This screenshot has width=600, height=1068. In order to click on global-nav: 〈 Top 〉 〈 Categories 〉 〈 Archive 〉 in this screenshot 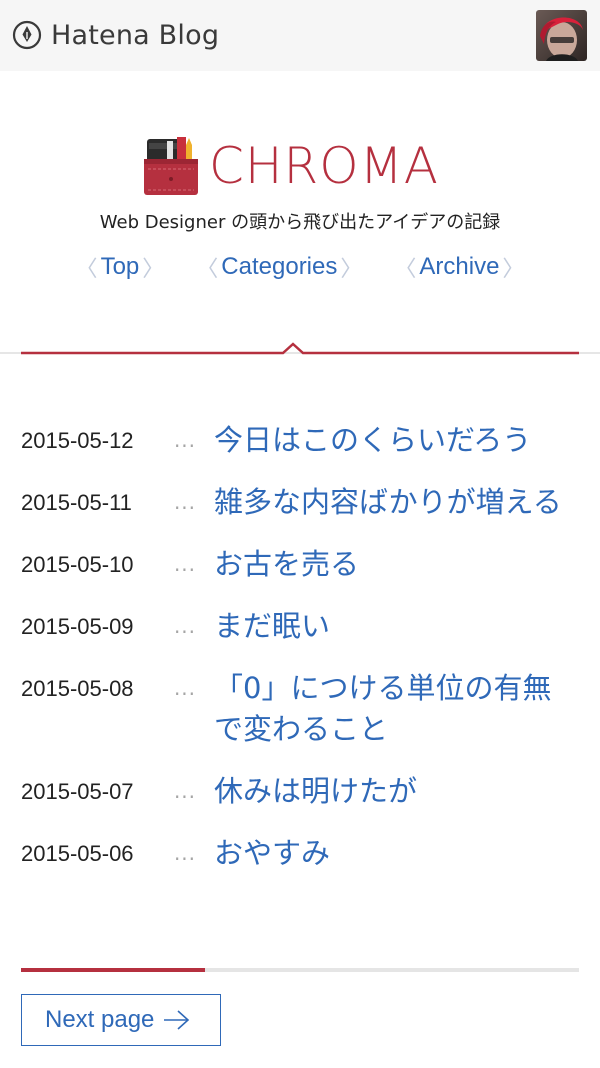, I will do `click(300, 267)`.